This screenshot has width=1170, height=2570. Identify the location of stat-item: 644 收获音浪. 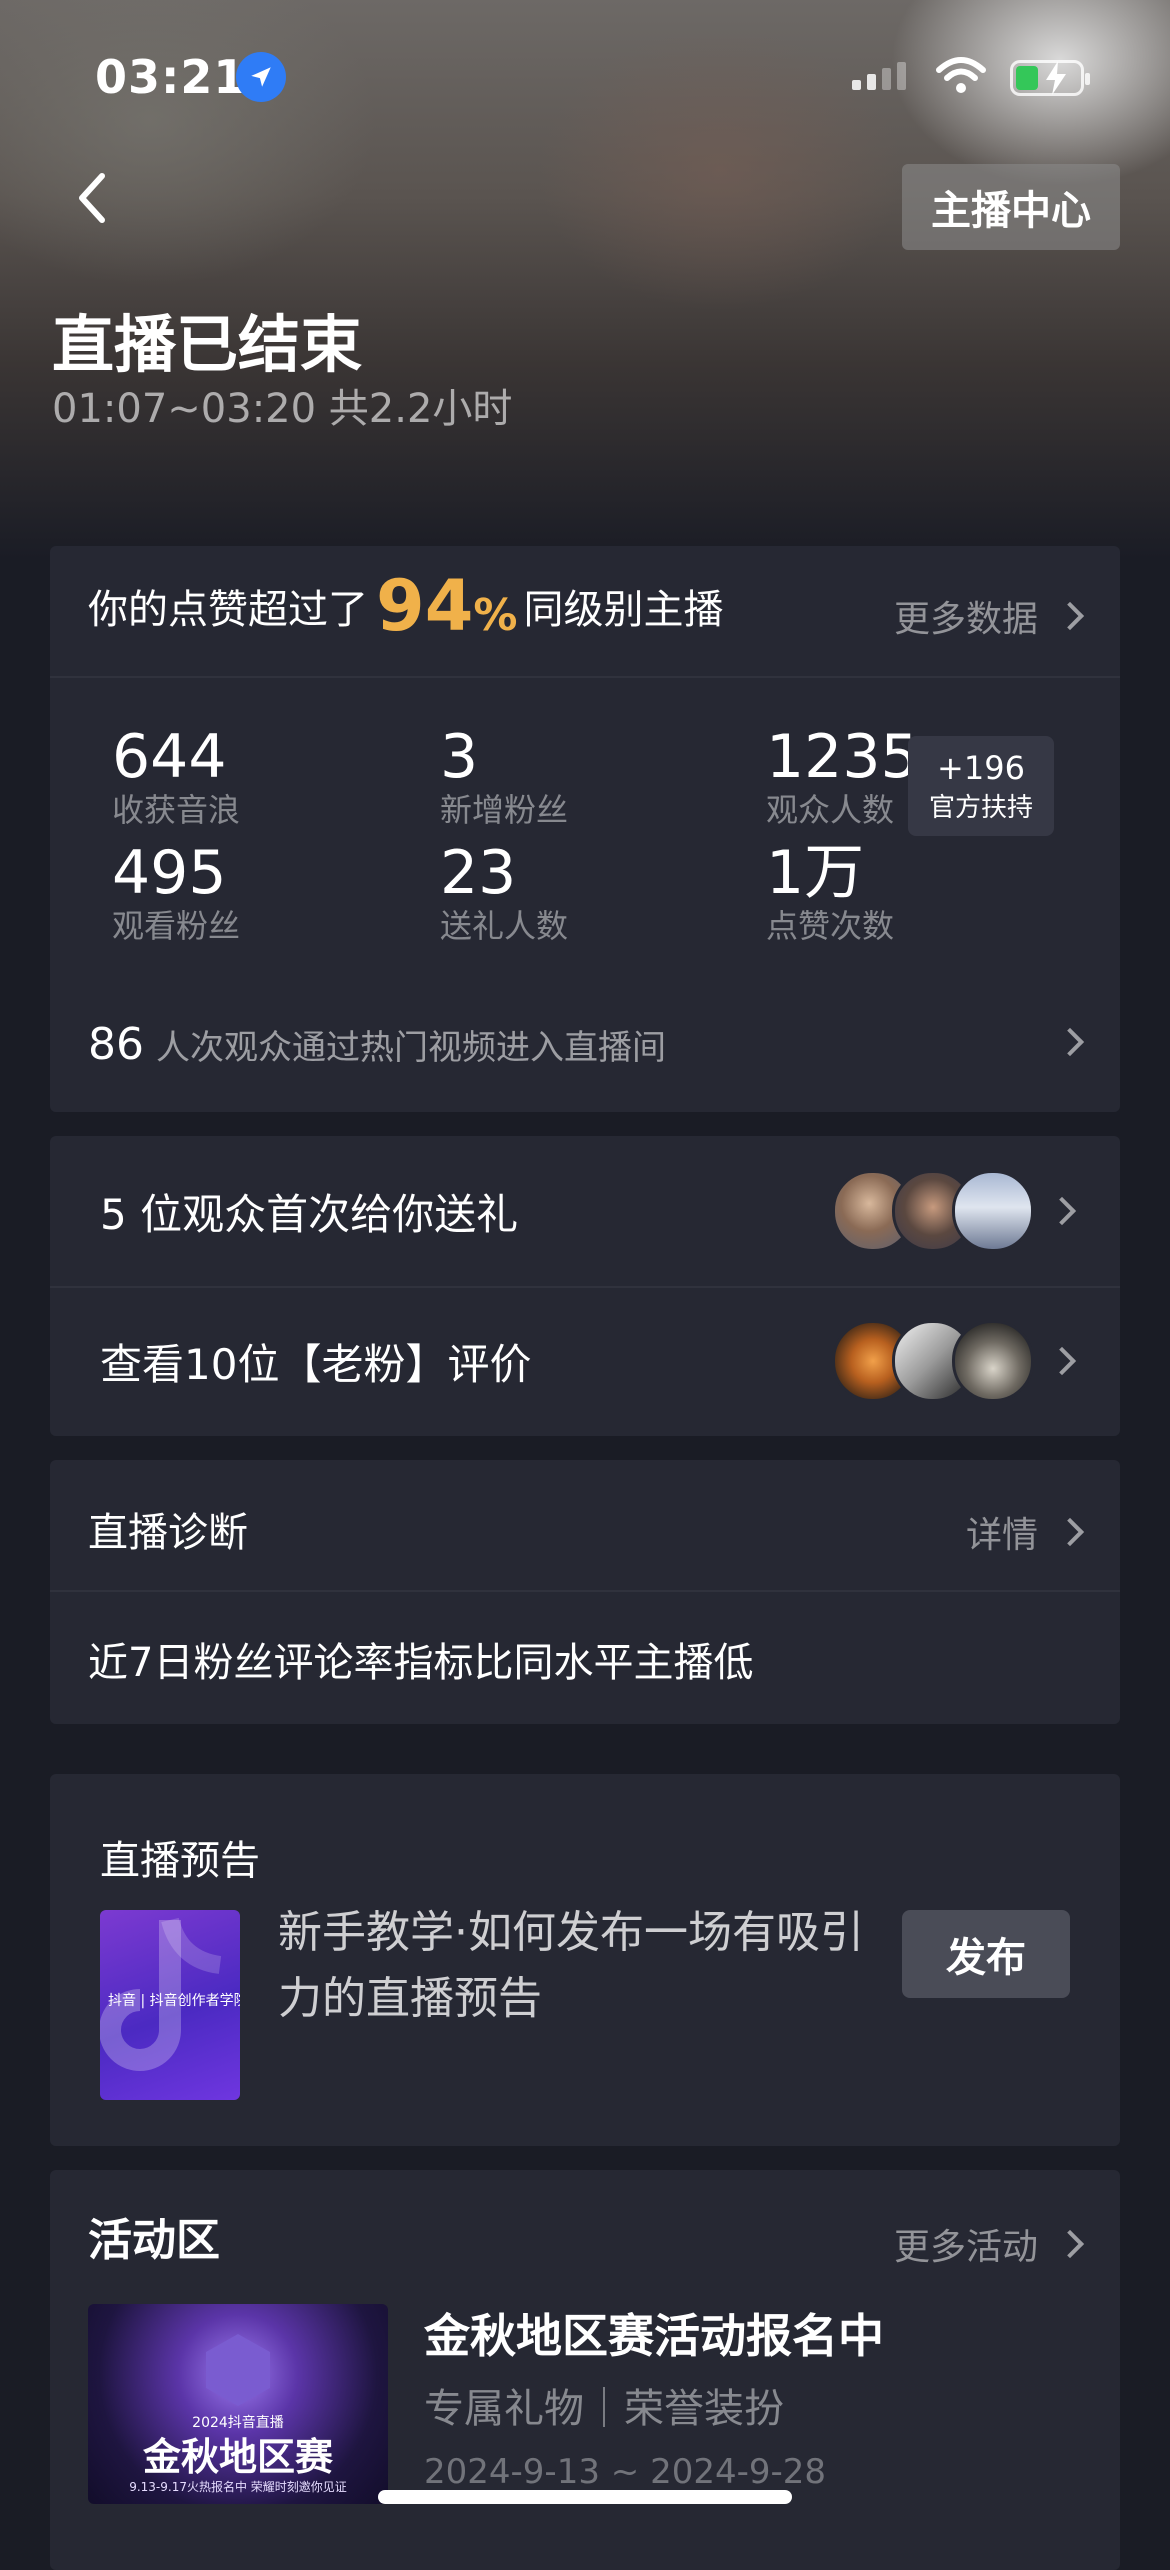
(176, 775).